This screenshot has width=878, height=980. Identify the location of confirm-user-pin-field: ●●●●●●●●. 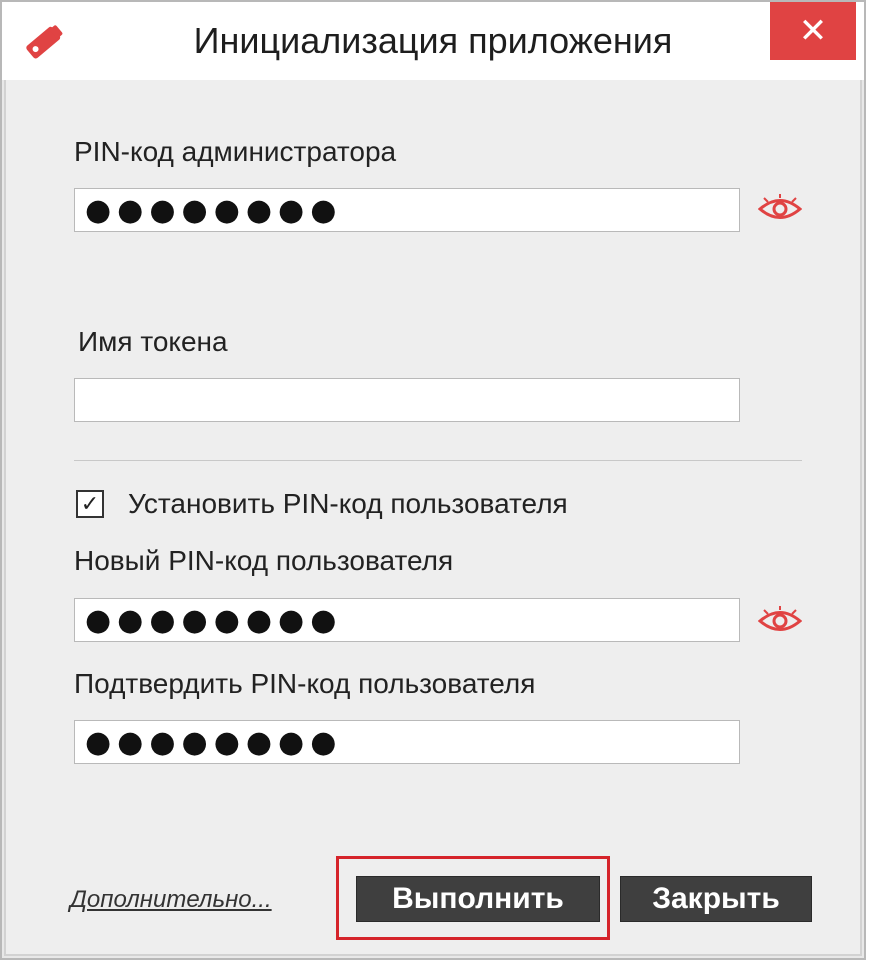
(407, 742).